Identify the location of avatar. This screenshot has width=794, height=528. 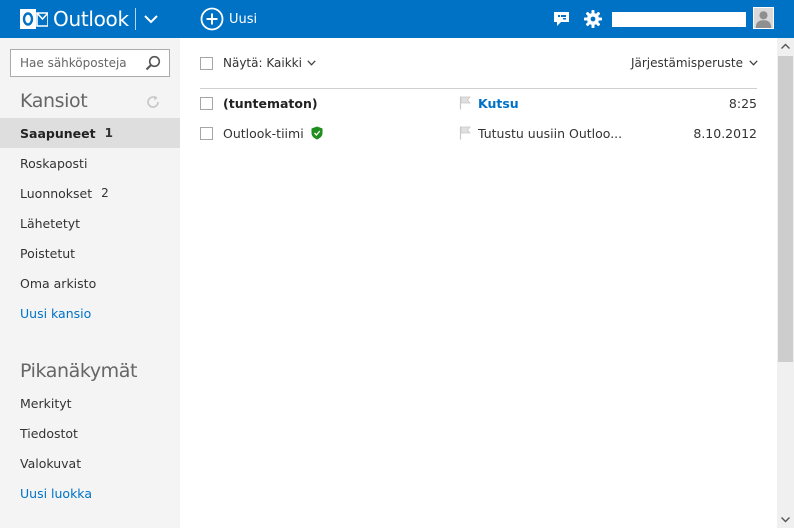
(763, 18).